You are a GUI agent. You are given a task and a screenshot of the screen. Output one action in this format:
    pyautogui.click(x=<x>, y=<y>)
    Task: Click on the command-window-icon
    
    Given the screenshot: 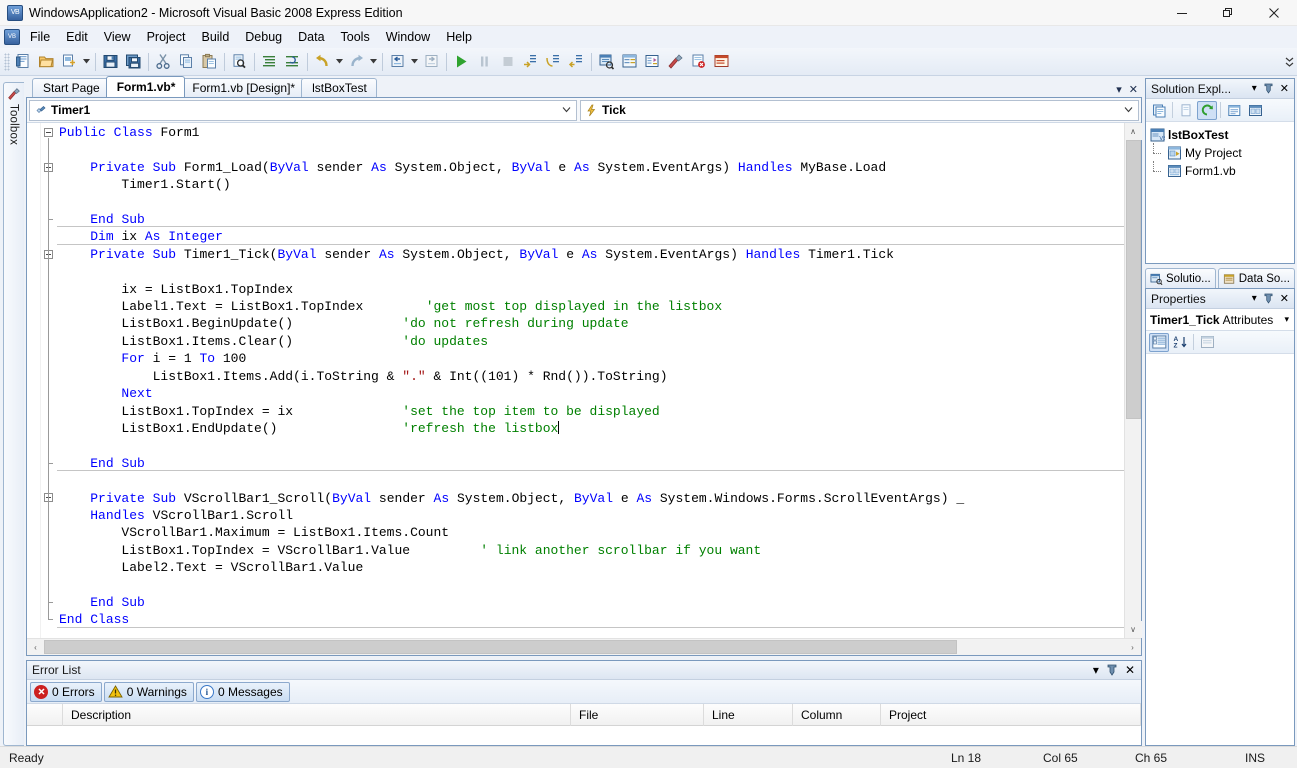 What is the action you would take?
    pyautogui.click(x=721, y=61)
    